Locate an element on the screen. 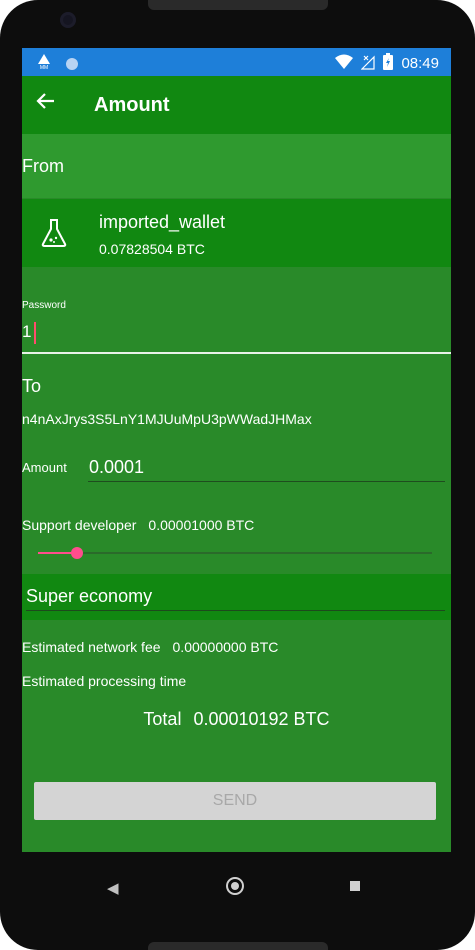 This screenshot has height=950, width=475. no-sim-icon is located at coordinates (368, 64).